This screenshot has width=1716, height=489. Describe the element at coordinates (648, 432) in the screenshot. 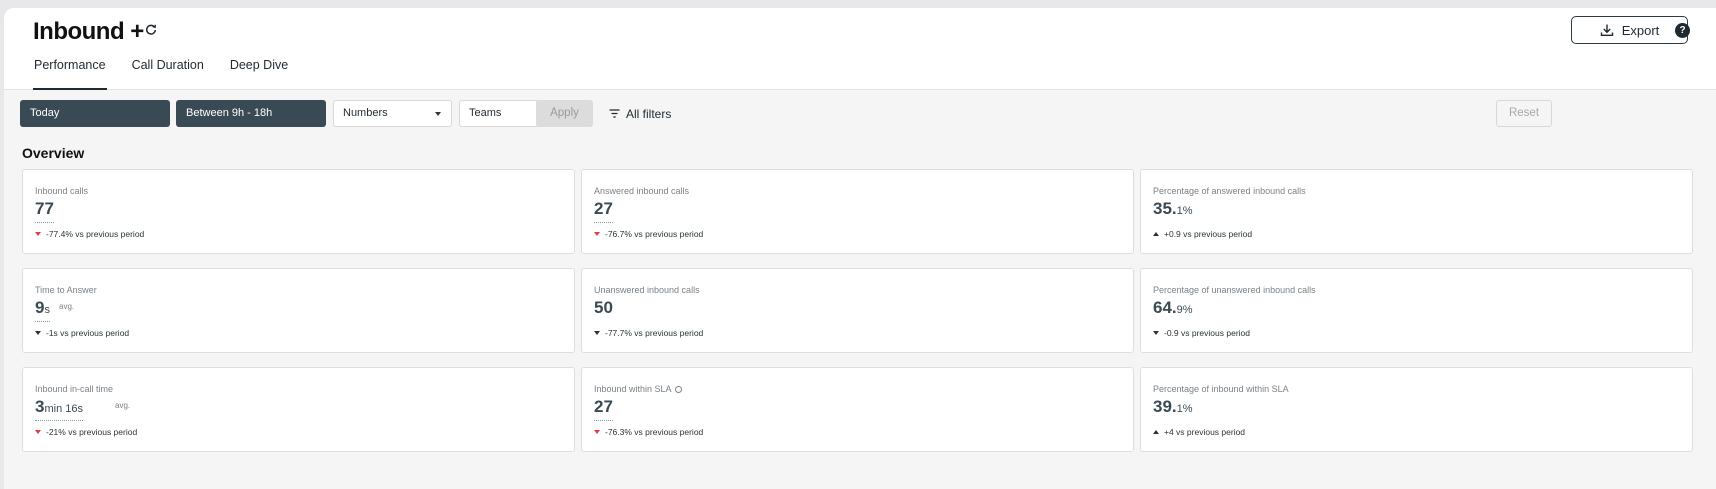

I see `metric-delta: -76.3% vs previous period` at that location.